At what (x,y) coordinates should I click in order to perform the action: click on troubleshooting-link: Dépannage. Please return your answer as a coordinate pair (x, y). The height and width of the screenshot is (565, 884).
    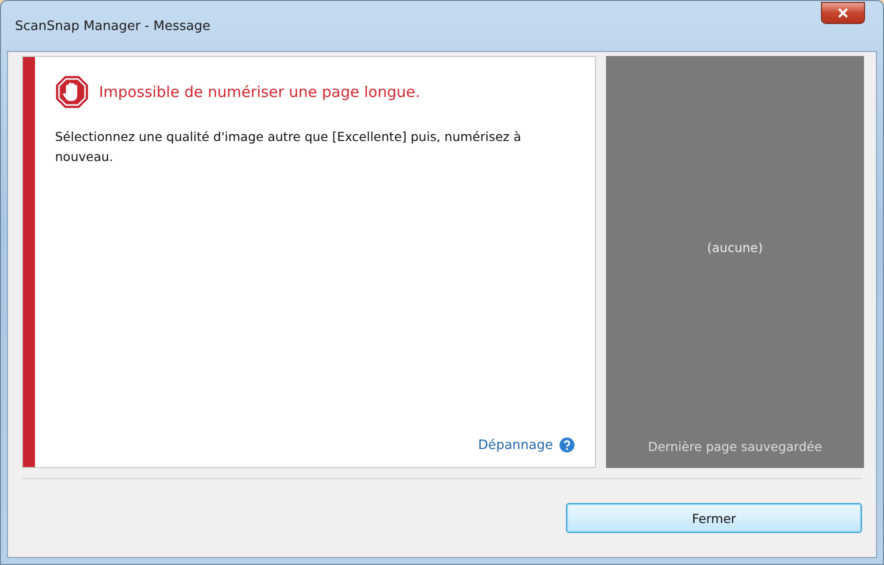
    Looking at the image, I should click on (515, 445).